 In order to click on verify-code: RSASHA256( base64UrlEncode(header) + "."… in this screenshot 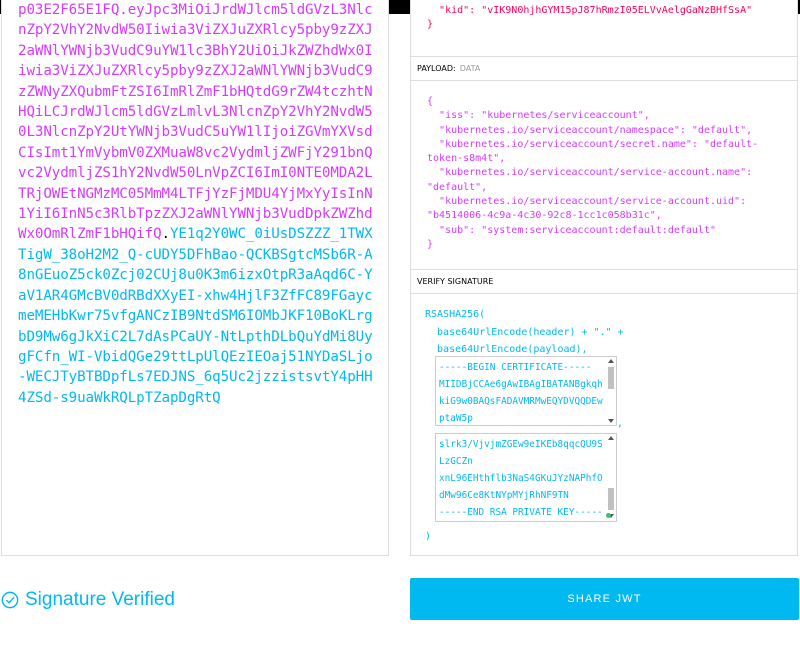, I will do `click(524, 332)`.